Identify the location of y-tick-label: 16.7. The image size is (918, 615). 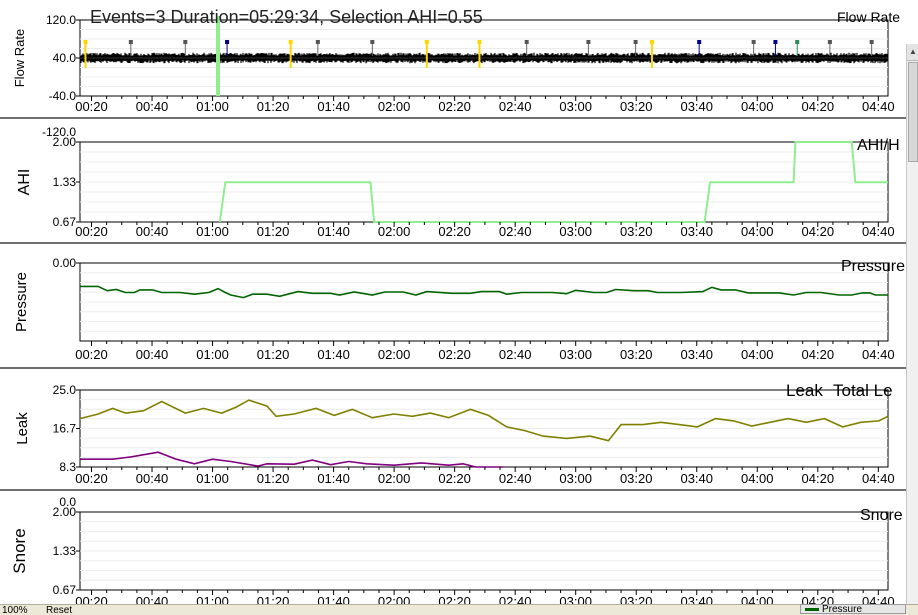
(65, 429).